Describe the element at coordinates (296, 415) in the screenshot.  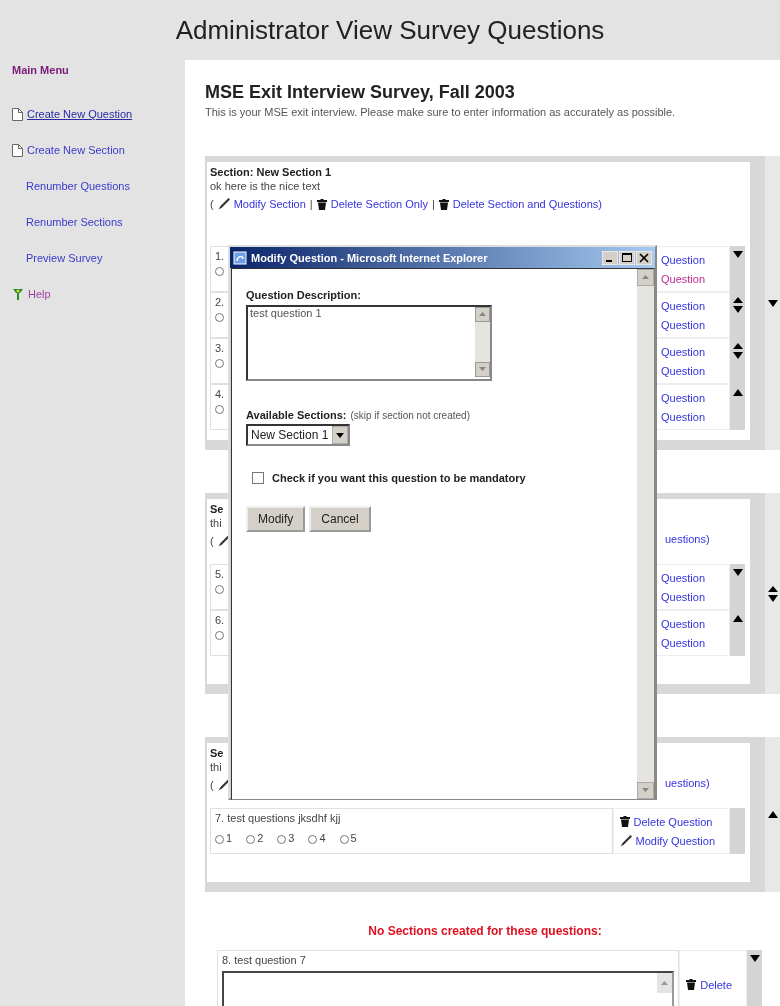
I see `field-label: Available Sections:` at that location.